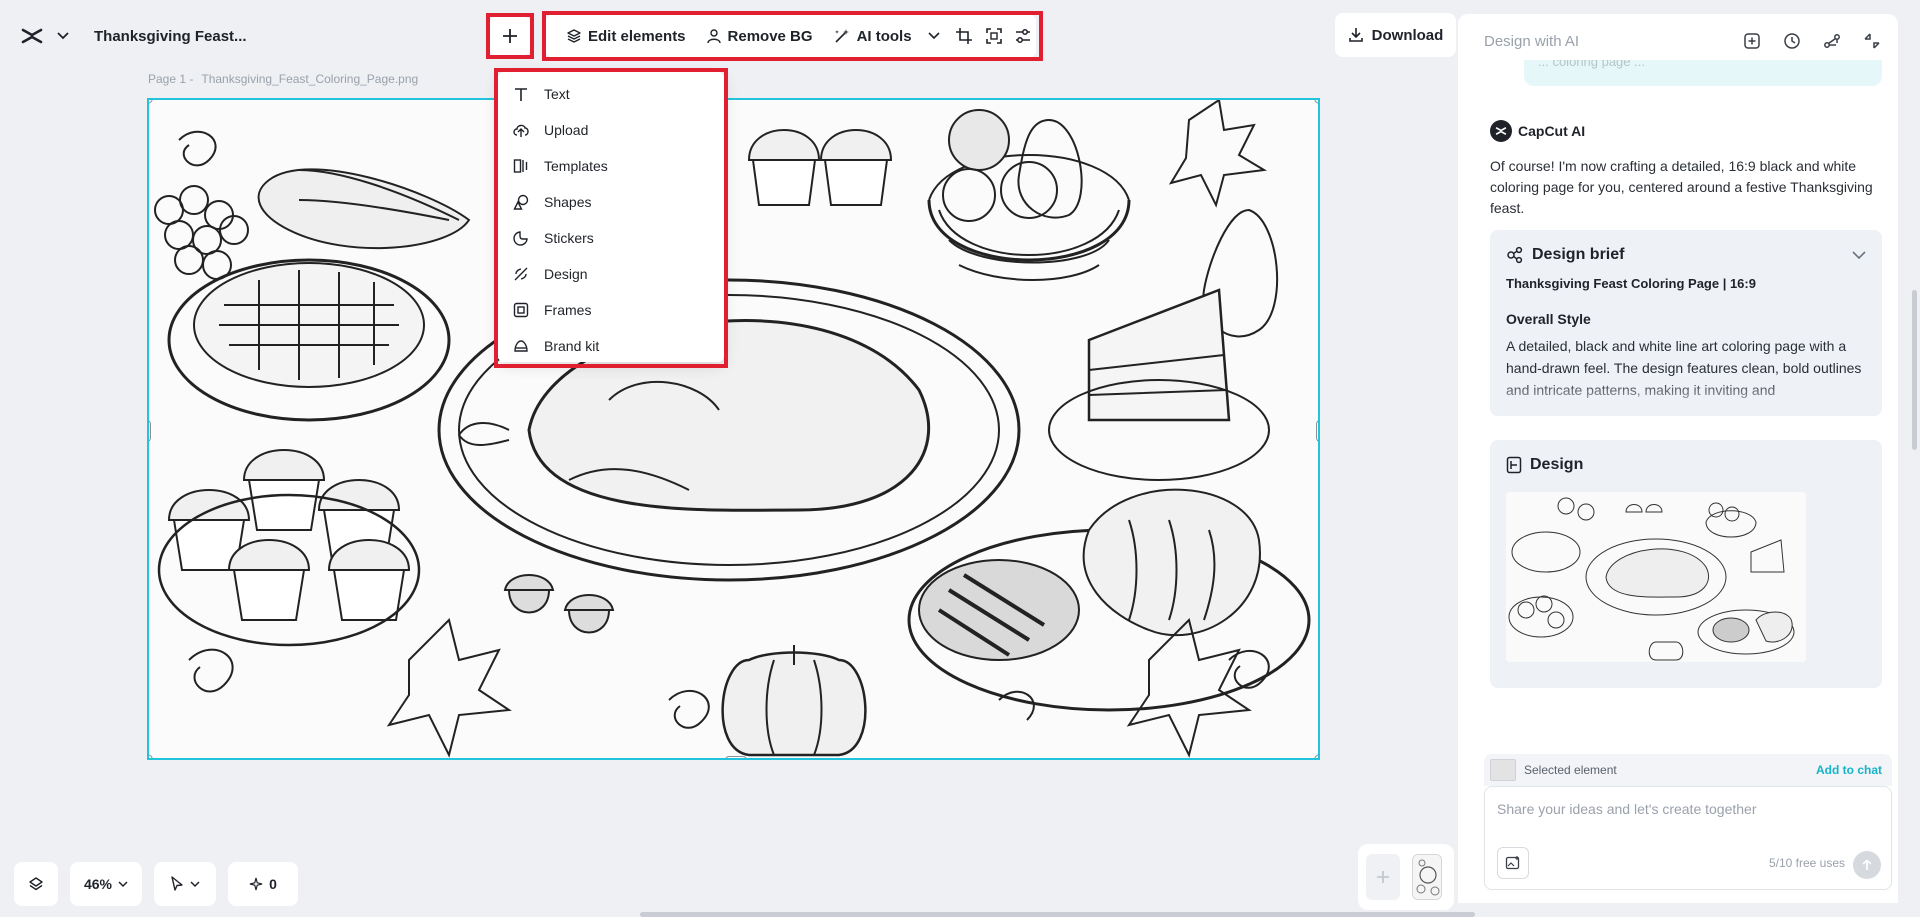 The height and width of the screenshot is (917, 1920). What do you see at coordinates (1532, 41) in the screenshot?
I see `panel-title: Design with AI` at bounding box center [1532, 41].